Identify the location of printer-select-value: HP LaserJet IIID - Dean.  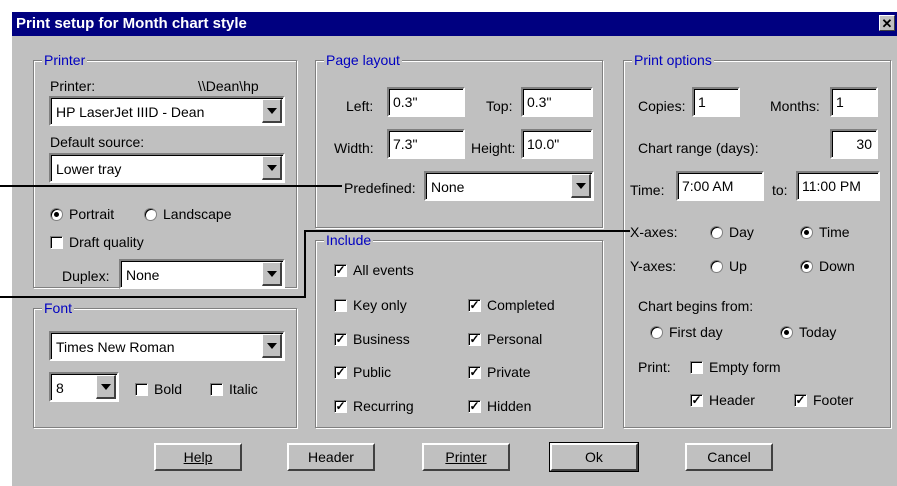
(130, 112).